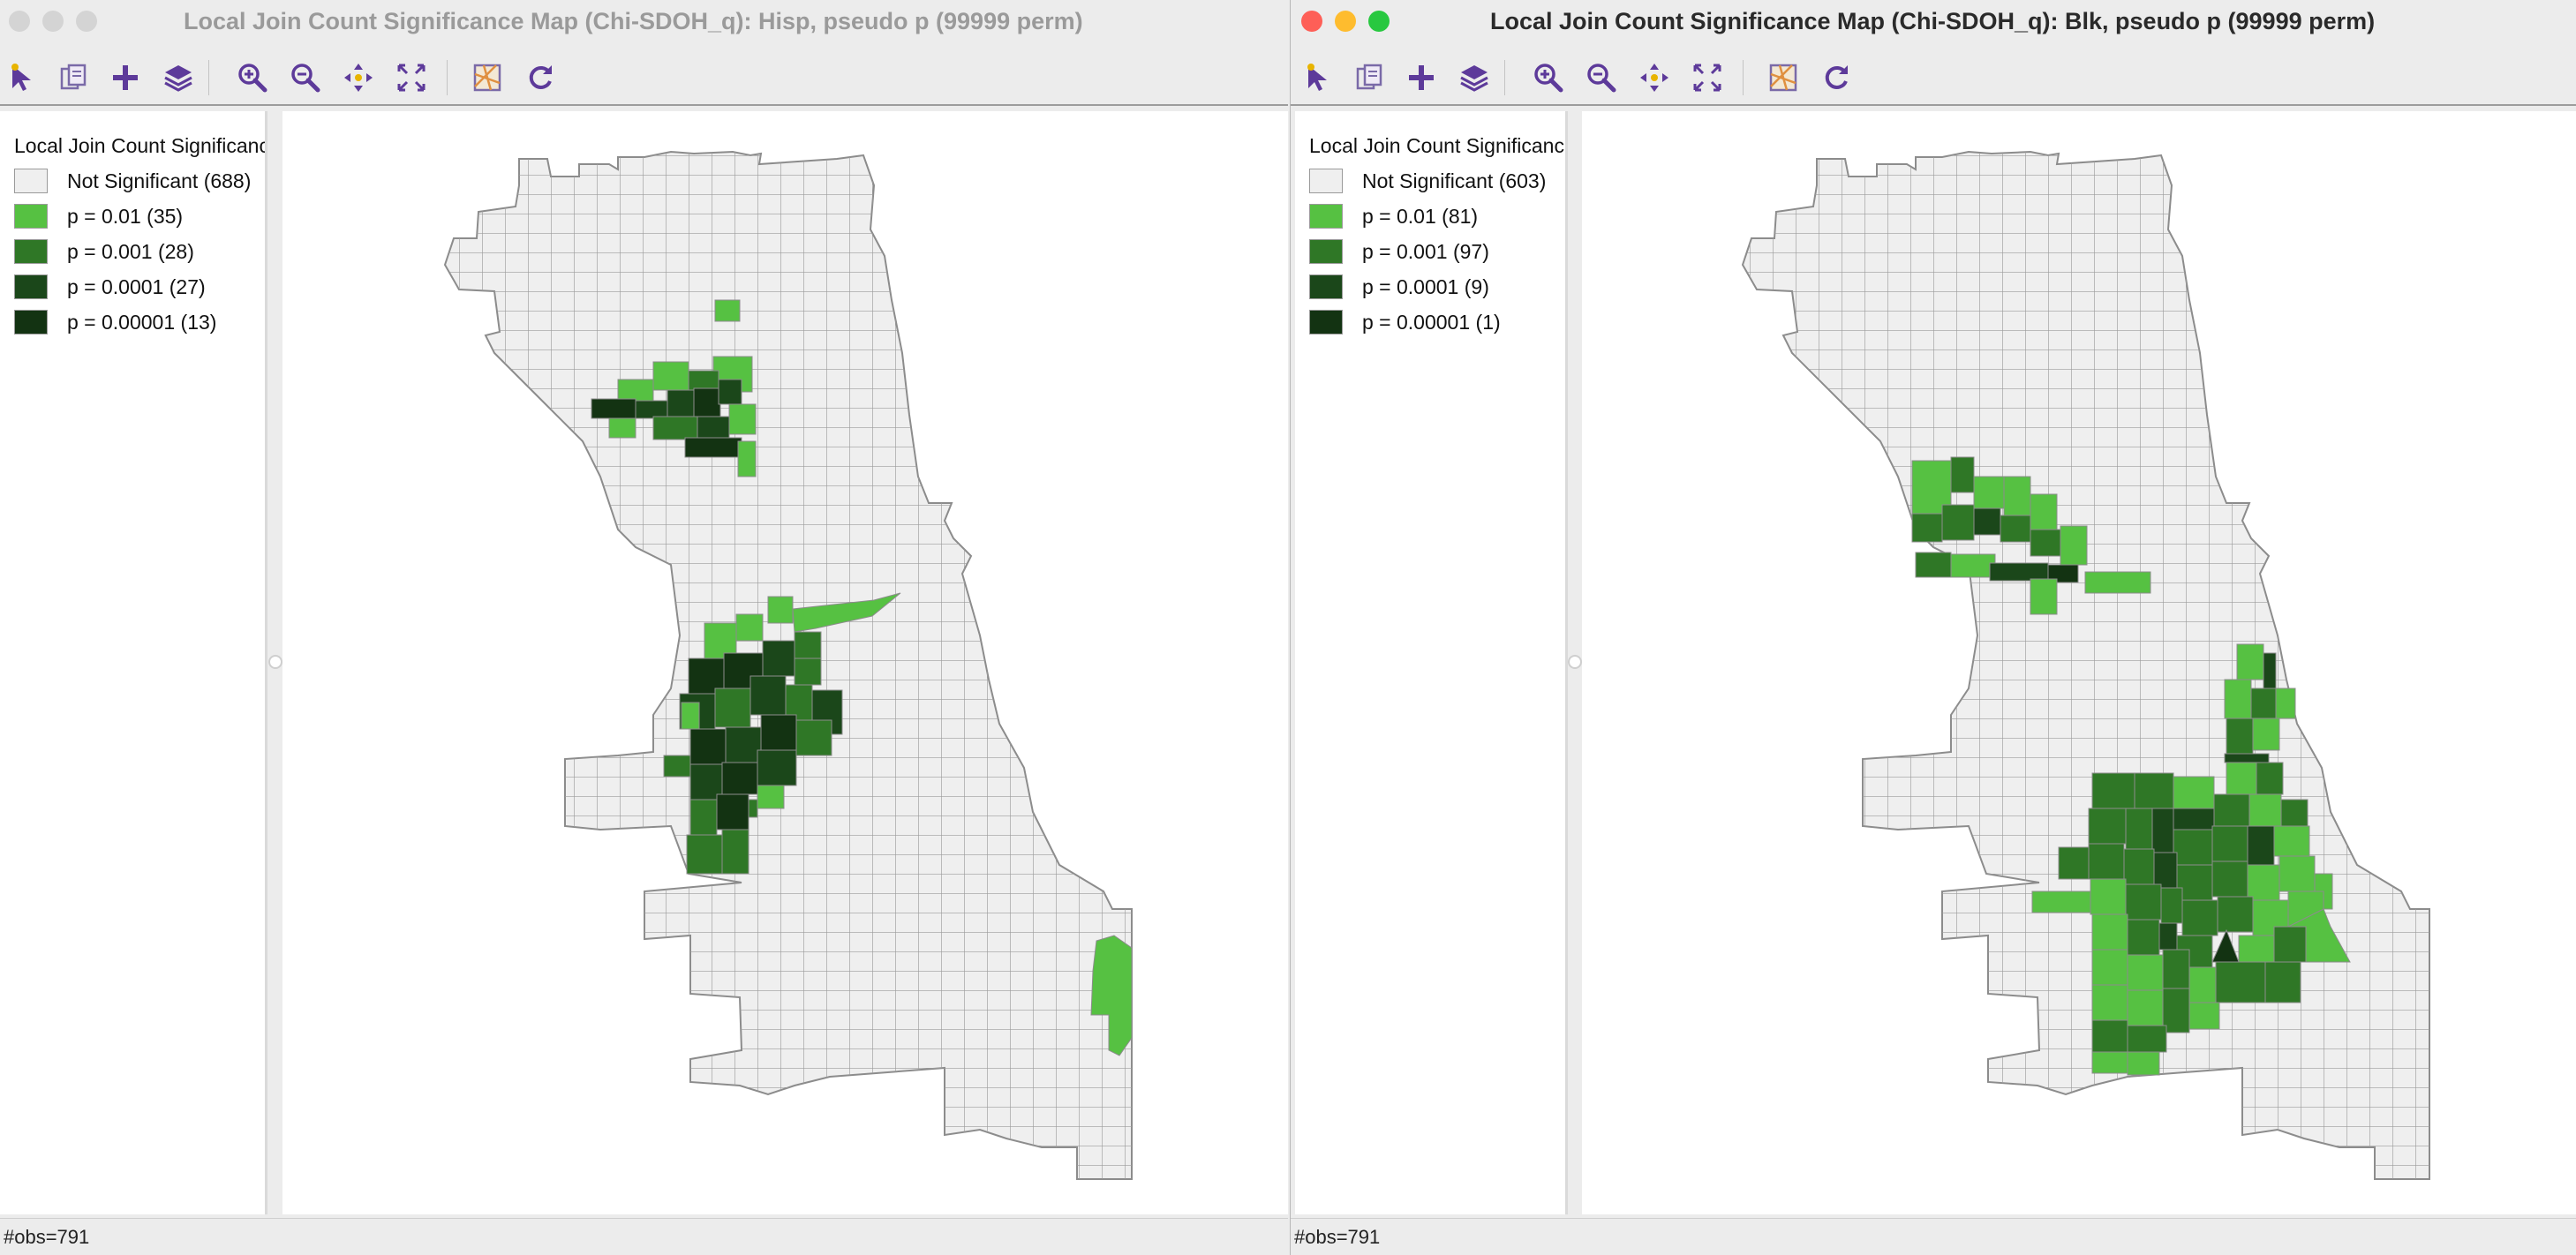 The height and width of the screenshot is (1255, 2576). I want to click on legend-item: p = 0.001 (97), so click(1399, 251).